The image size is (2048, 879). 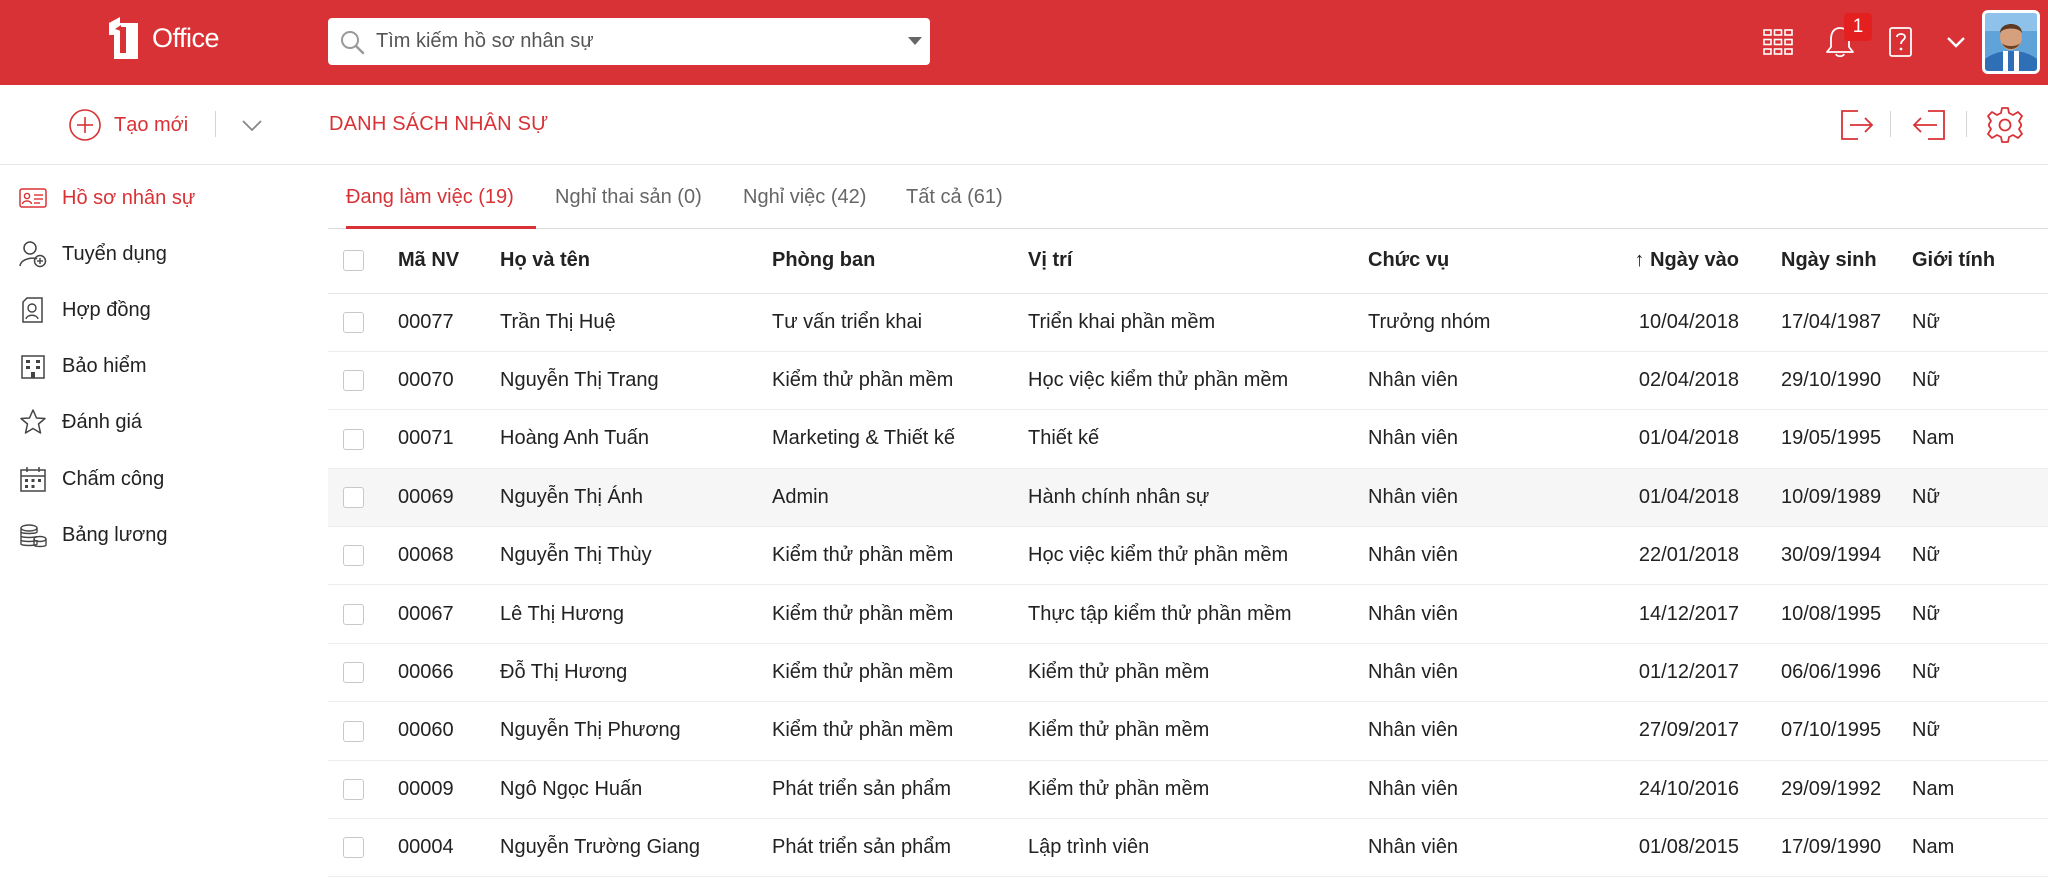 What do you see at coordinates (163, 422) in the screenshot?
I see `sidebar-item-danh-gia: Đánh giá` at bounding box center [163, 422].